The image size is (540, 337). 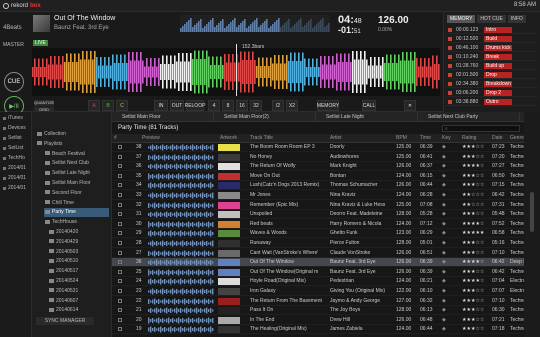 What do you see at coordinates (278, 105) in the screenshot?
I see `loop-half-button: /2` at bounding box center [278, 105].